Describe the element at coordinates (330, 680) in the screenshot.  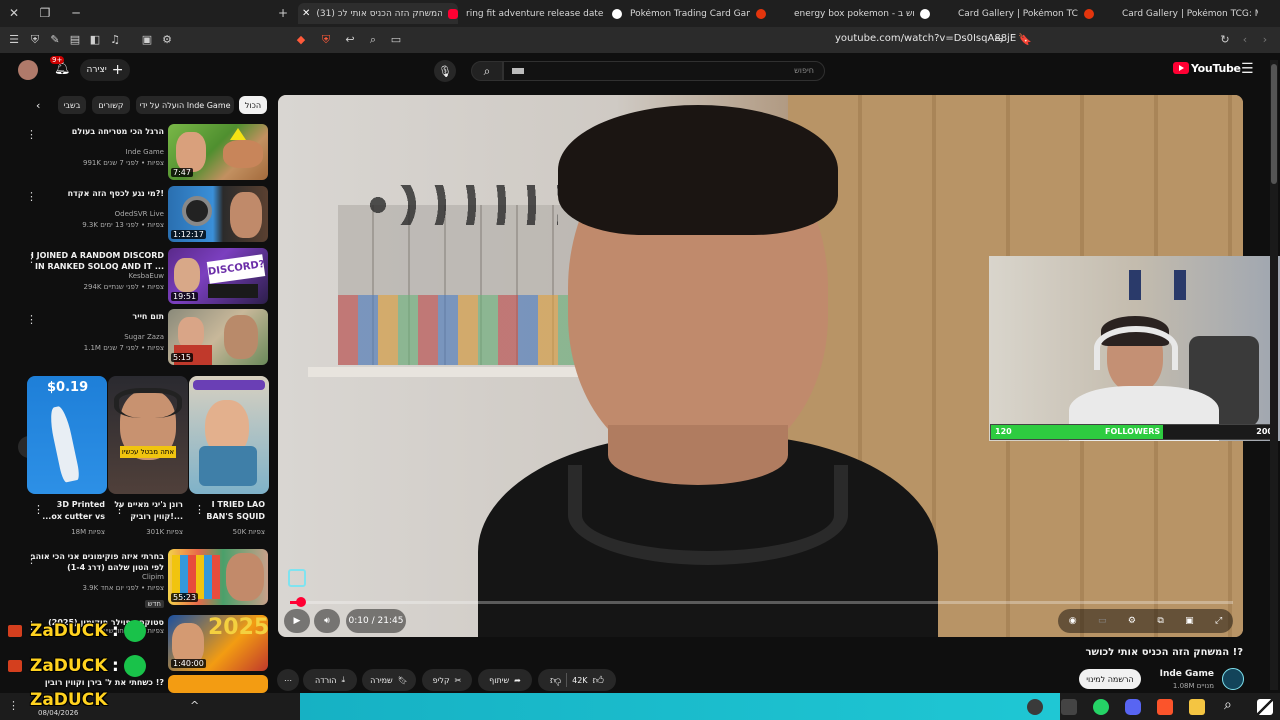
I see `download-button: הורדה ⤓` at that location.